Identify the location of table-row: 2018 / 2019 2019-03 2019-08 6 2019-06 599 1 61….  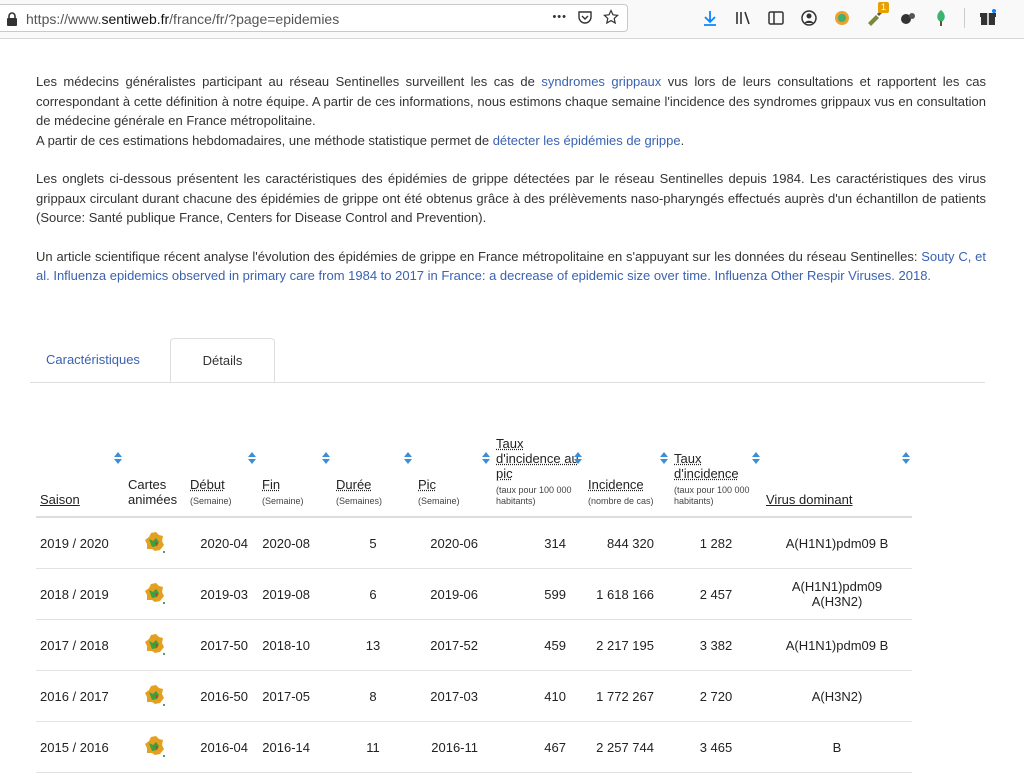
(474, 594).